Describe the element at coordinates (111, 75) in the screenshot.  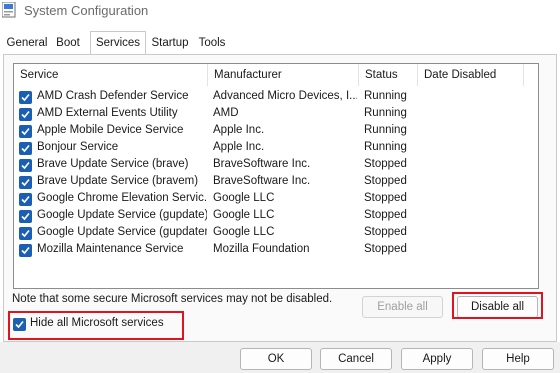
I see `column-header-service: Service` at that location.